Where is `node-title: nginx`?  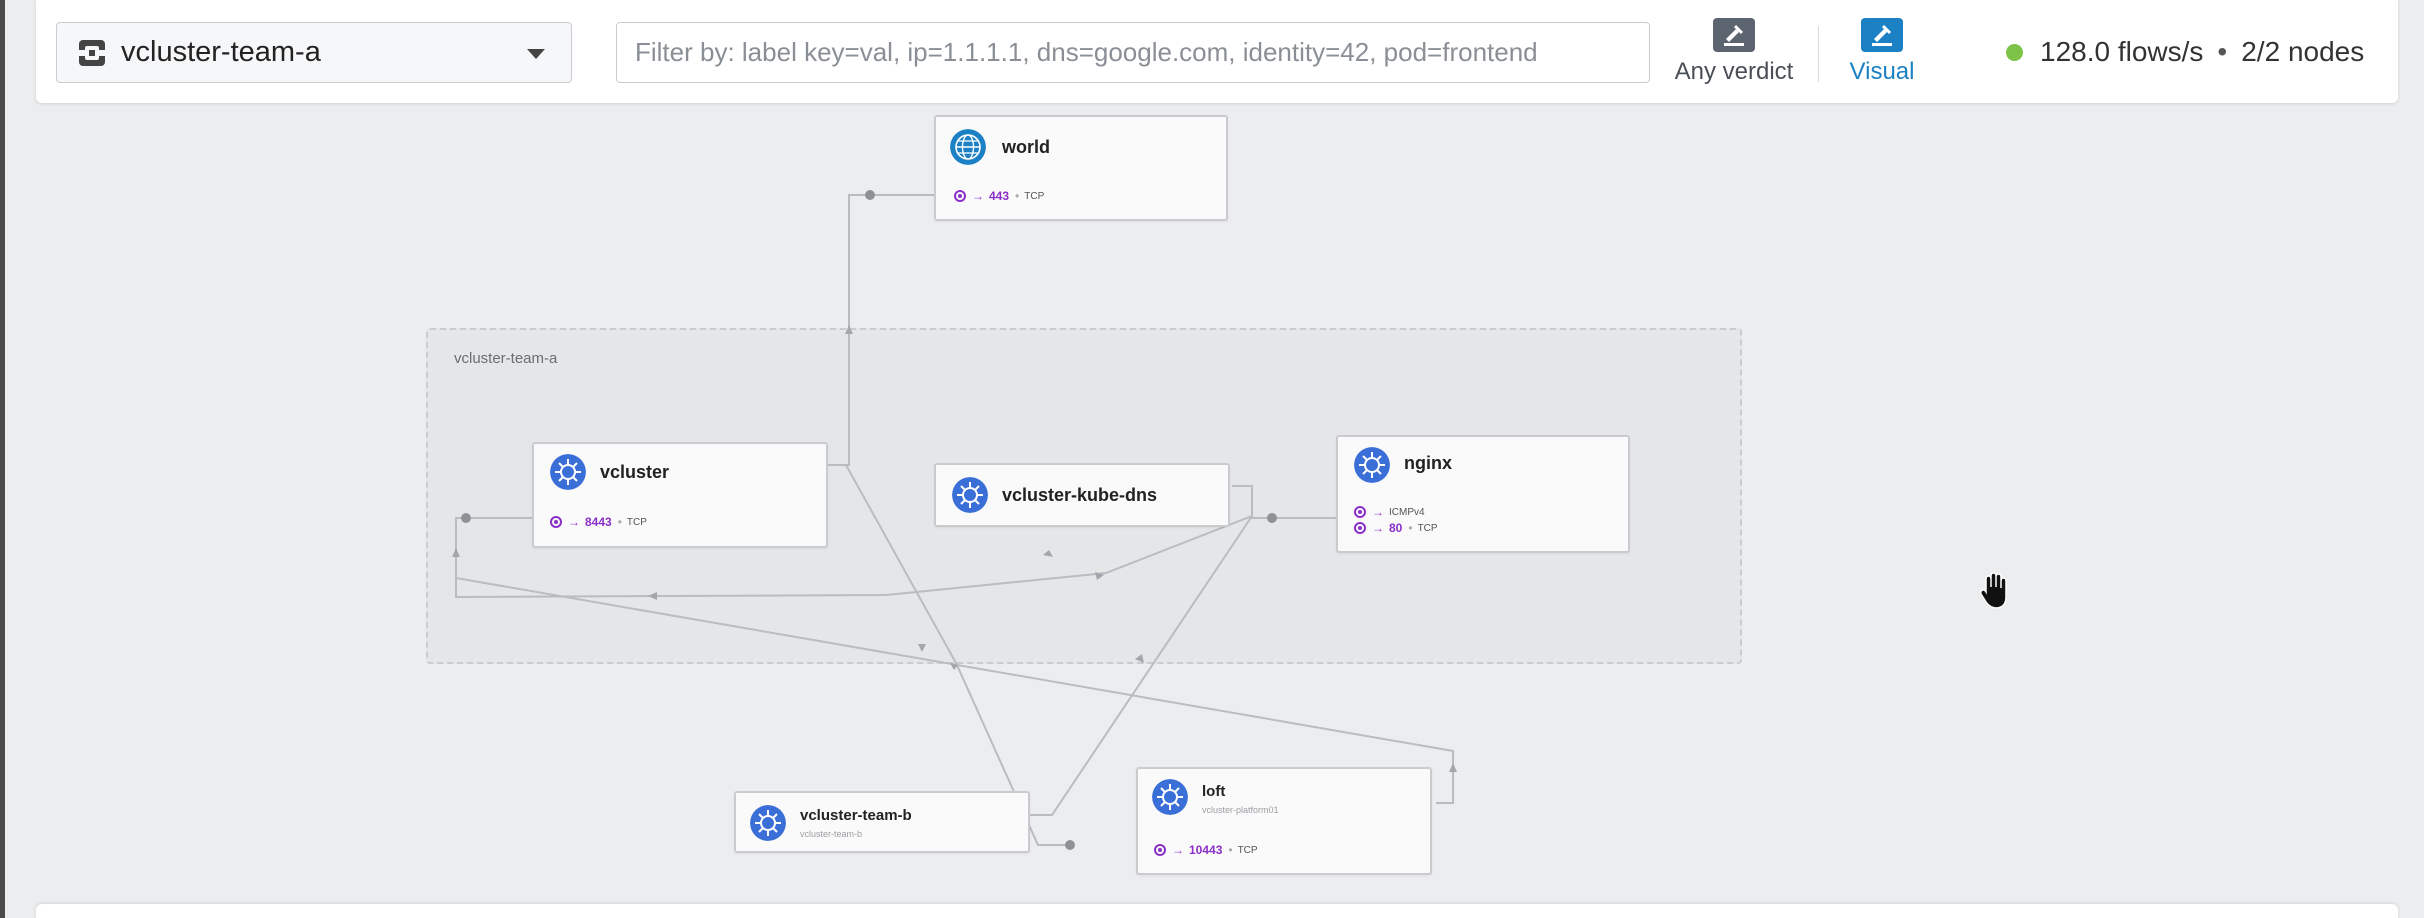
node-title: nginx is located at coordinates (1428, 463).